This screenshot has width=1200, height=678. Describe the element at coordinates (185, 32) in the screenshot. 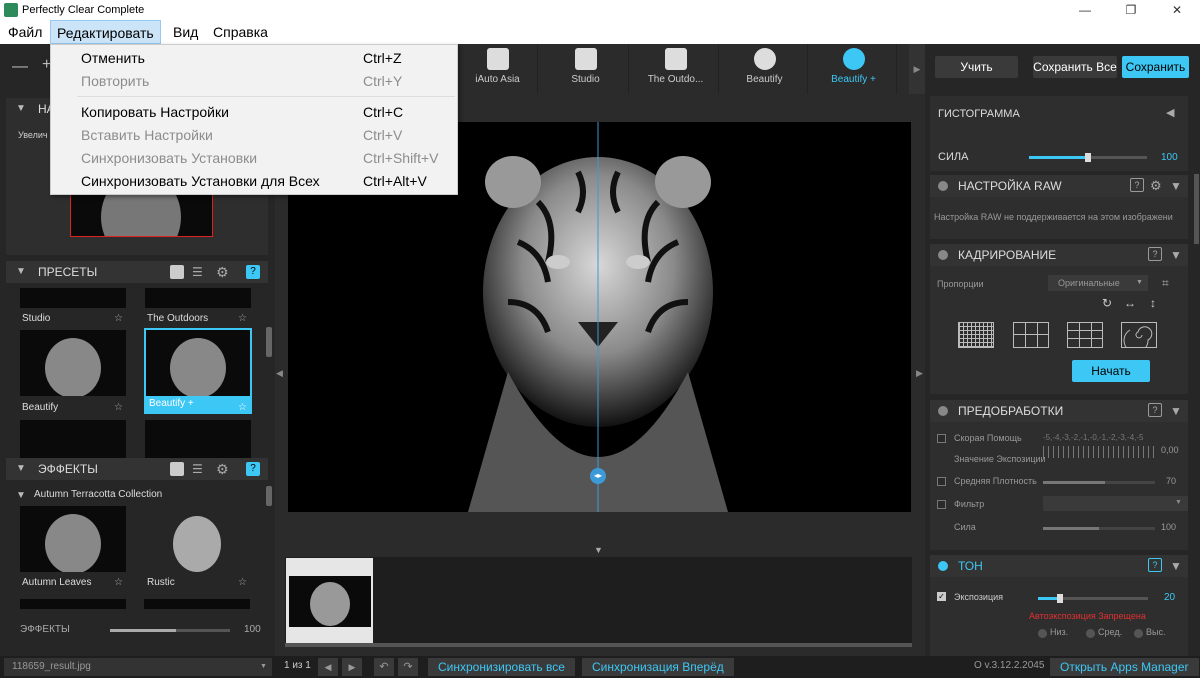

I see `menu-view: Вид` at that location.